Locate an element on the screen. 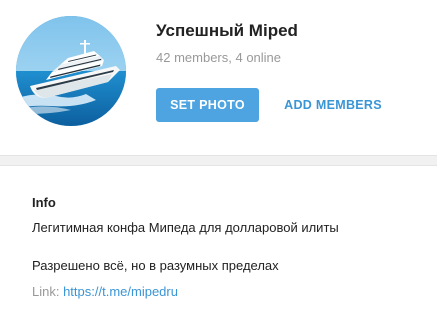  group-title: Успешный Miped is located at coordinates (227, 30).